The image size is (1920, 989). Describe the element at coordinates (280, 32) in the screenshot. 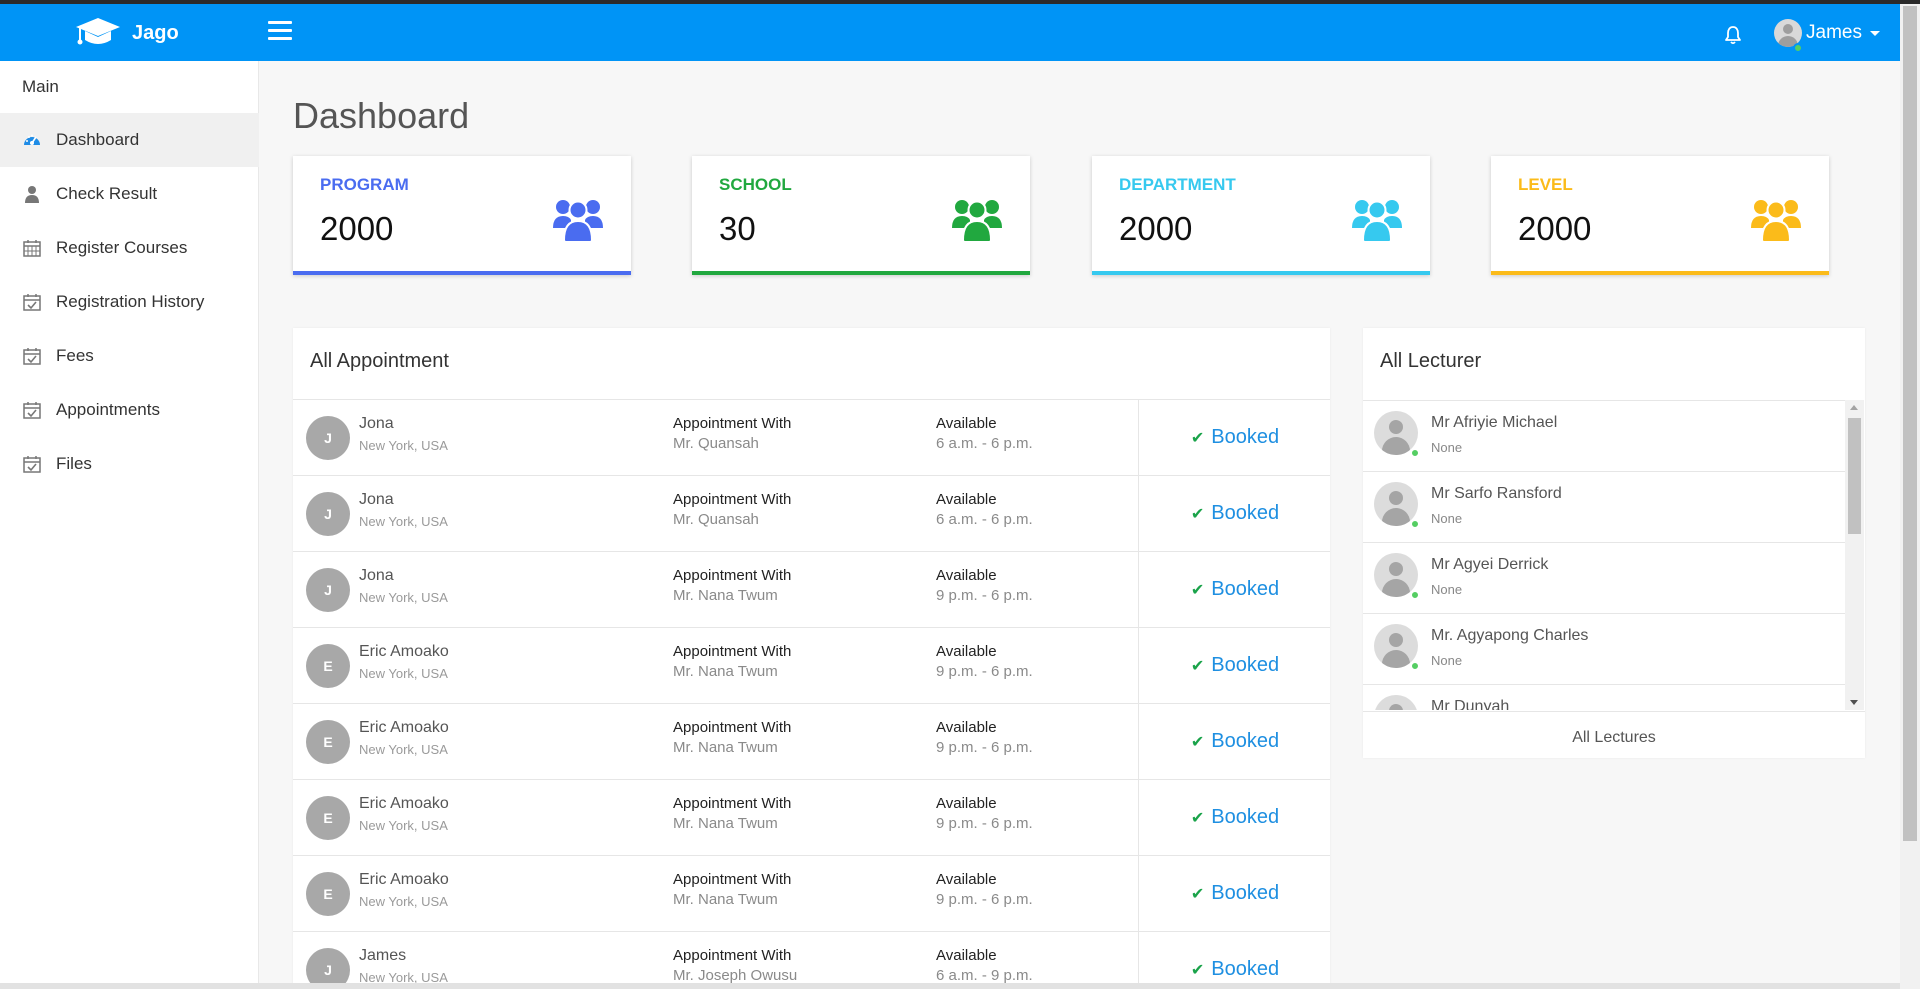

I see `menu-toggle-button` at that location.